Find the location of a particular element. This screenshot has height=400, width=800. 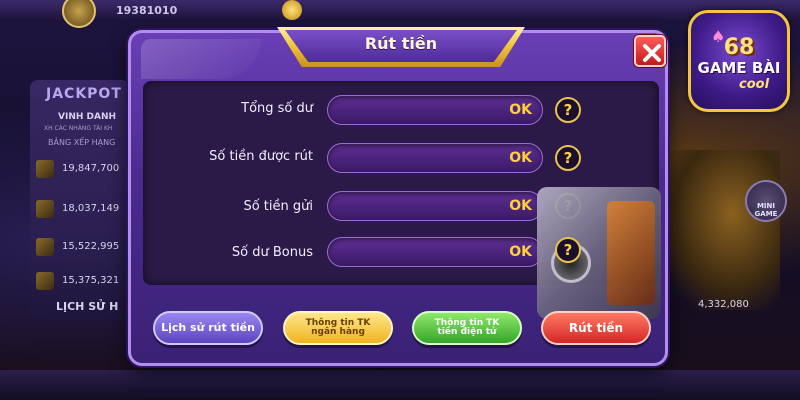

coin-icon is located at coordinates (292, 10).